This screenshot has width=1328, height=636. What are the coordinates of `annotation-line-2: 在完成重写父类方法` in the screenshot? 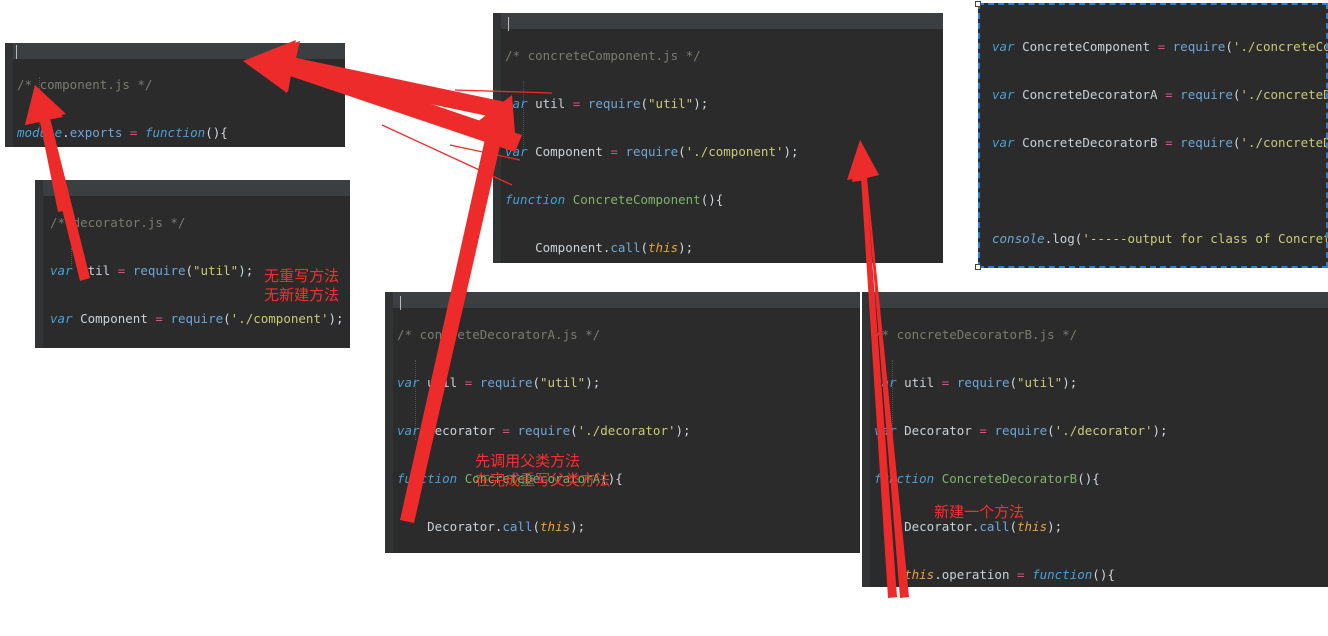 It's located at (543, 480).